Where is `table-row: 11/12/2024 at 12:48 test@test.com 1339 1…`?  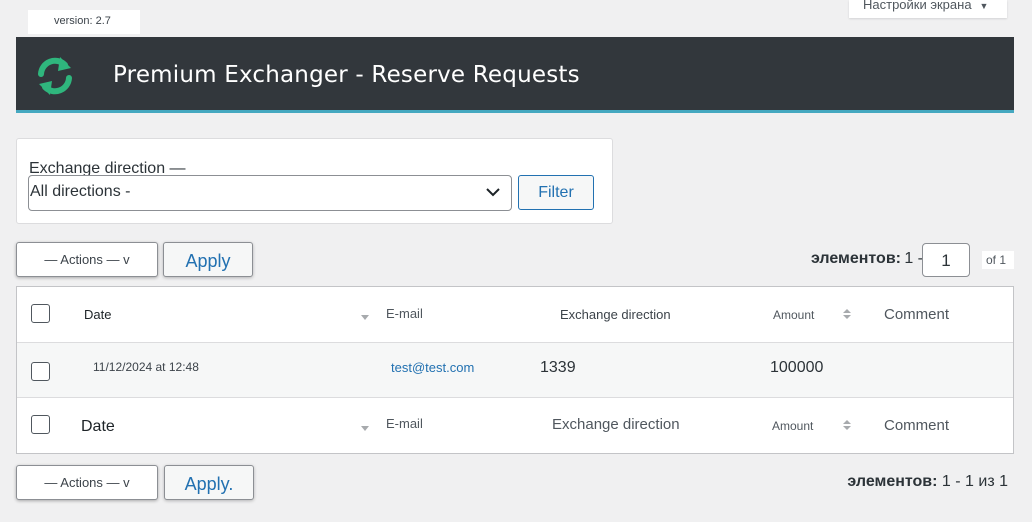 table-row: 11/12/2024 at 12:48 test@test.com 1339 1… is located at coordinates (515, 370).